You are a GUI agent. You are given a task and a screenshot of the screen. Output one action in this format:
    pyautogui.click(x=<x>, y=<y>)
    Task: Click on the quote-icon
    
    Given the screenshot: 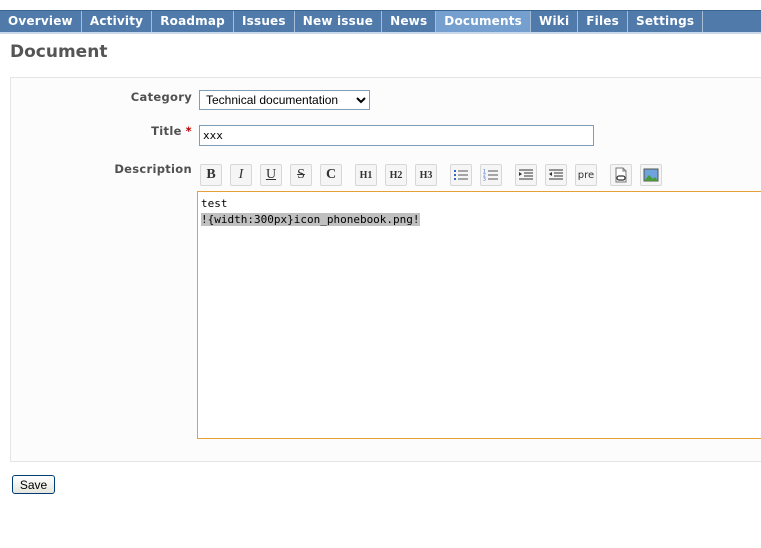 What is the action you would take?
    pyautogui.click(x=526, y=175)
    